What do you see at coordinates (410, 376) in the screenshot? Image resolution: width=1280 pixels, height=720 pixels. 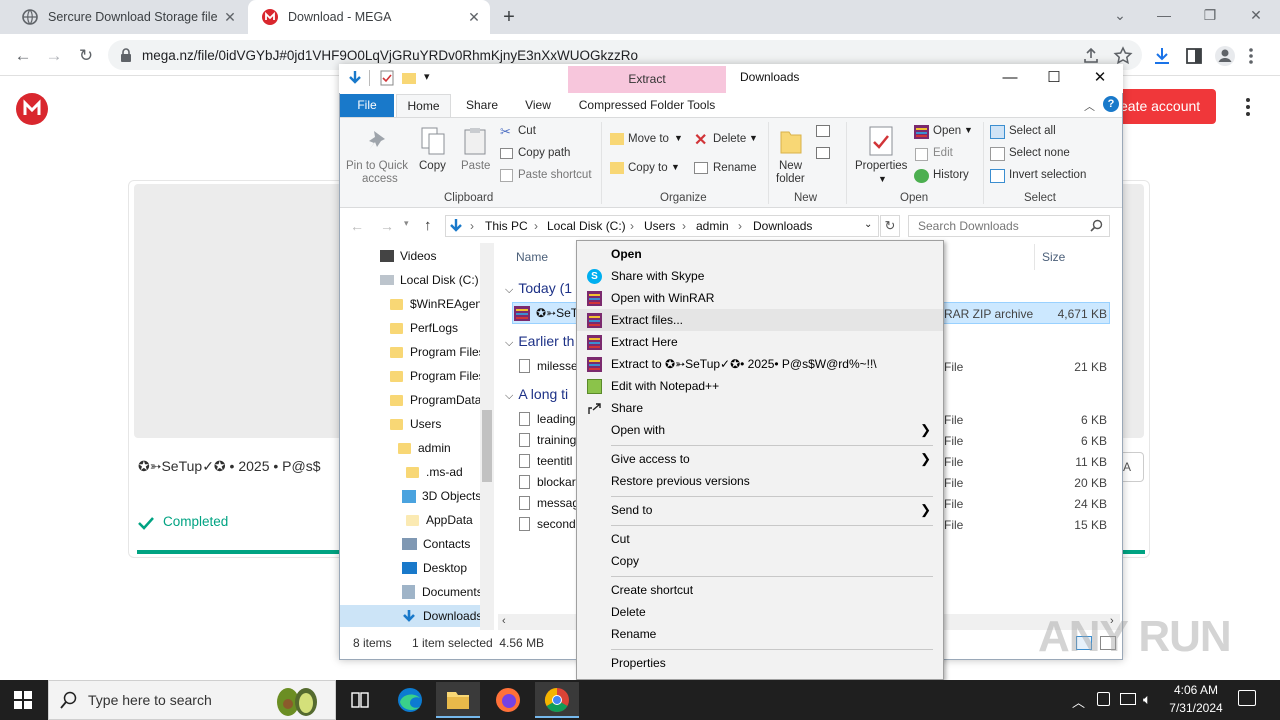 I see `nav-item-program-files-x86: Program Files` at bounding box center [410, 376].